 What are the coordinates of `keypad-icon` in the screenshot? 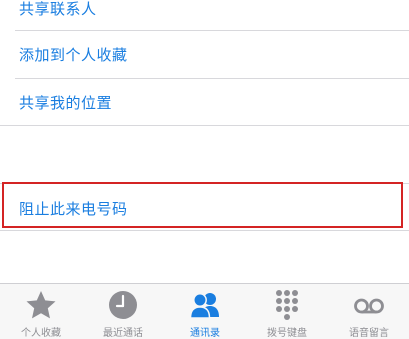 It's located at (287, 305).